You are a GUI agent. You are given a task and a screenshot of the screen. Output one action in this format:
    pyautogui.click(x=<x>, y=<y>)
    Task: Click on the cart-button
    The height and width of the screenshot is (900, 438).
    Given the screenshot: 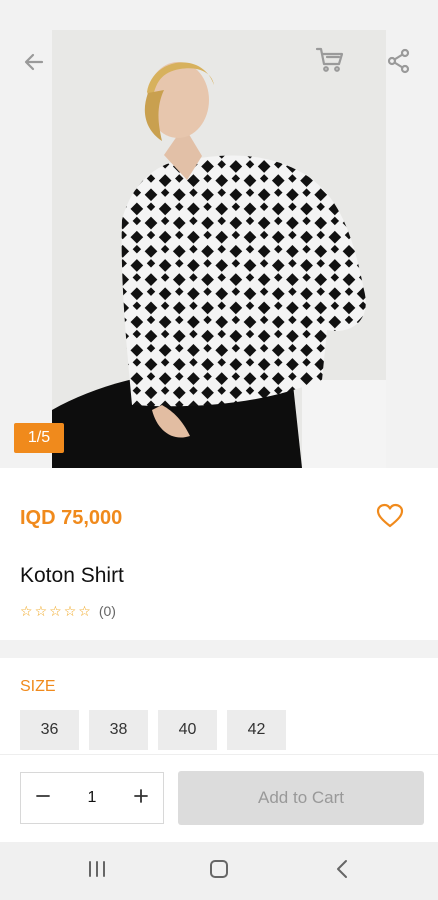 What is the action you would take?
    pyautogui.click(x=330, y=62)
    